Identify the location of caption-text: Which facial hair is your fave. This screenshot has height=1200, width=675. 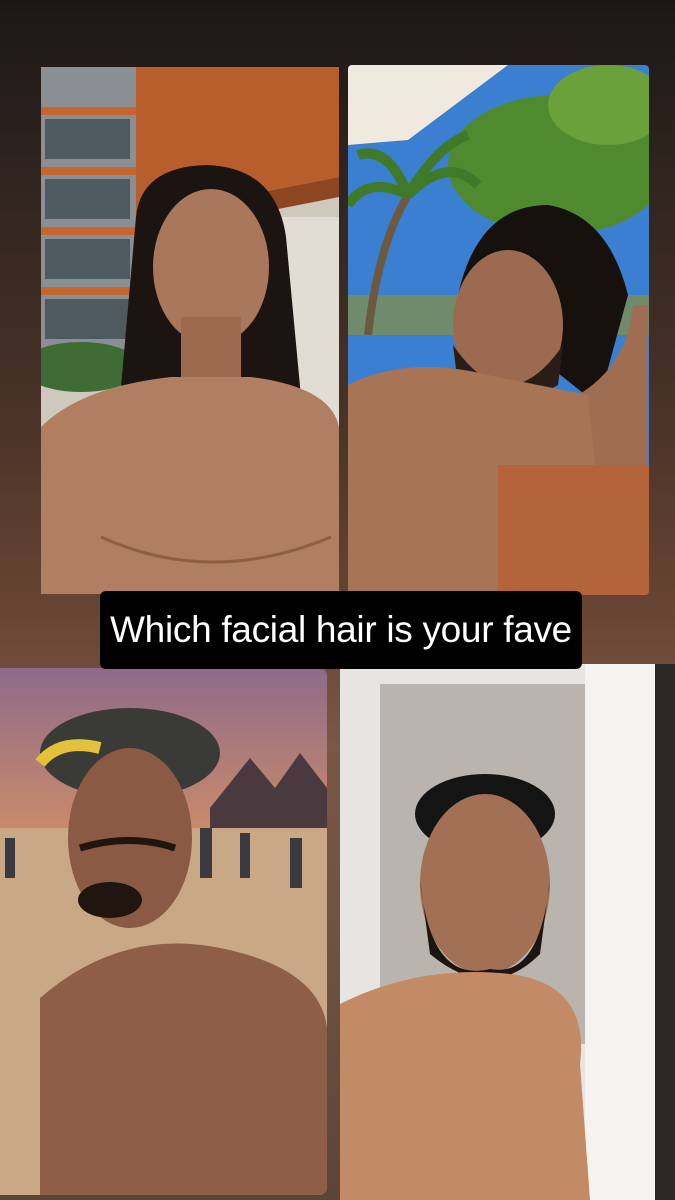
(341, 630).